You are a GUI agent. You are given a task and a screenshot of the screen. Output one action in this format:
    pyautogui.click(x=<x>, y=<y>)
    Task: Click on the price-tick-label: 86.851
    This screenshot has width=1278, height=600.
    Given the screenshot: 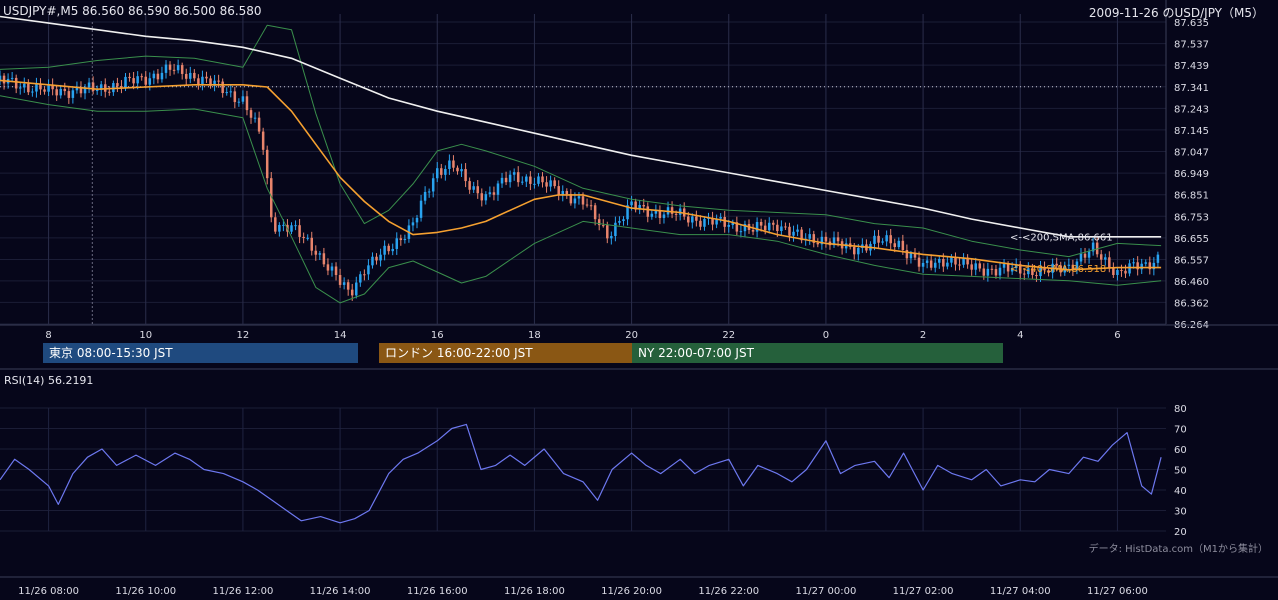 What is the action you would take?
    pyautogui.click(x=1191, y=196)
    